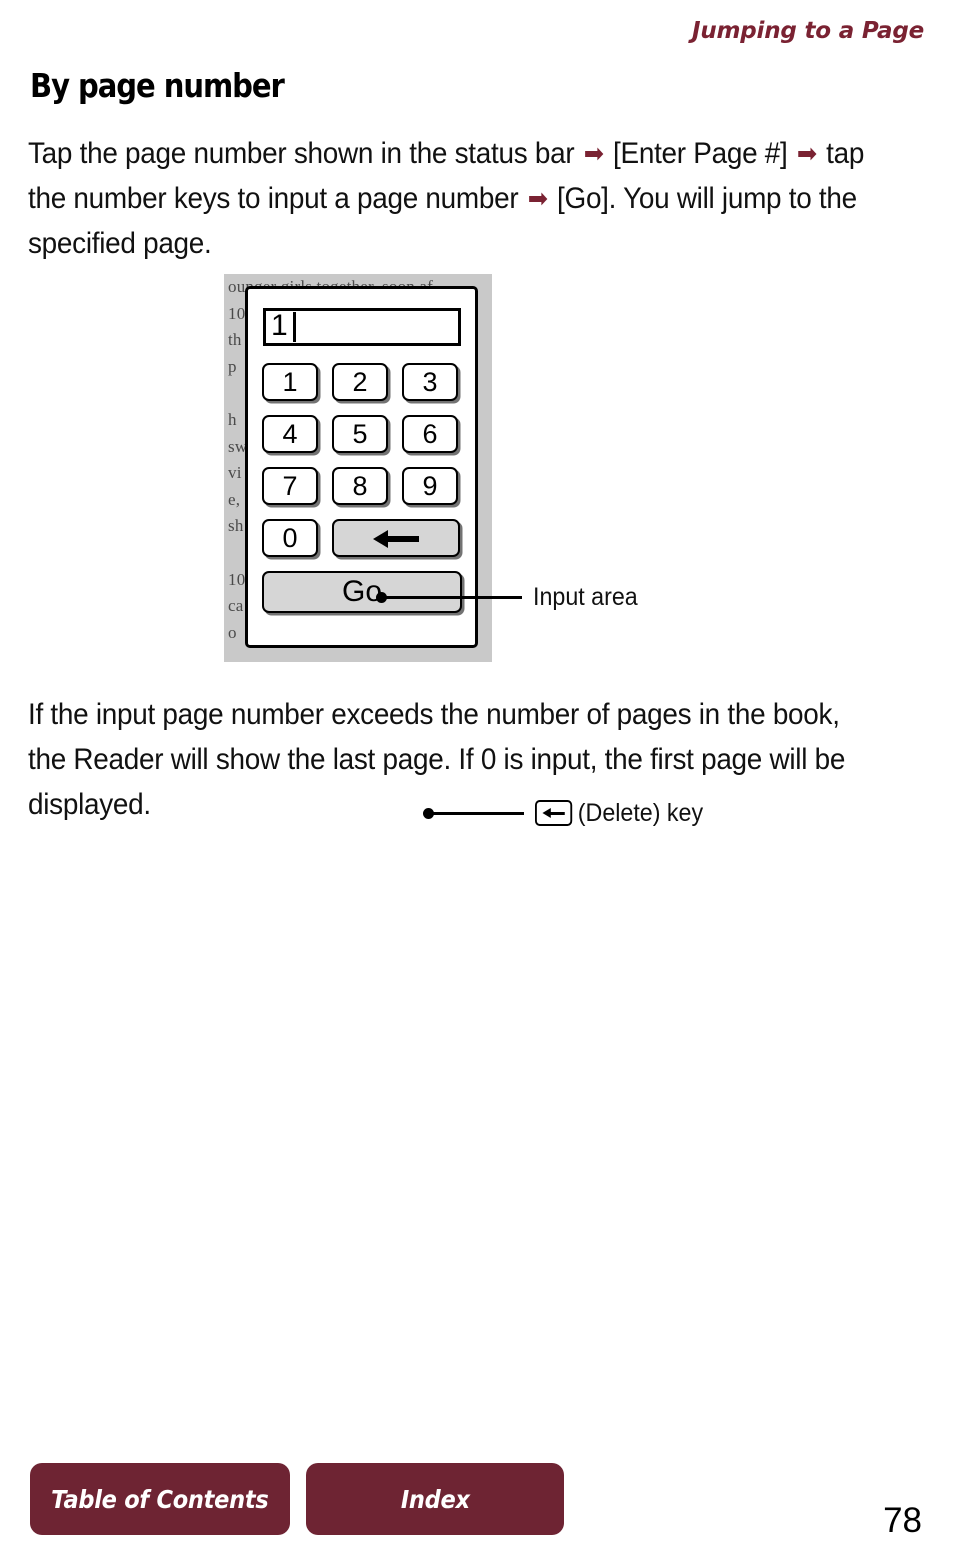 The width and height of the screenshot is (954, 1557). What do you see at coordinates (808, 31) in the screenshot?
I see `running-header: Jumping to a Page` at bounding box center [808, 31].